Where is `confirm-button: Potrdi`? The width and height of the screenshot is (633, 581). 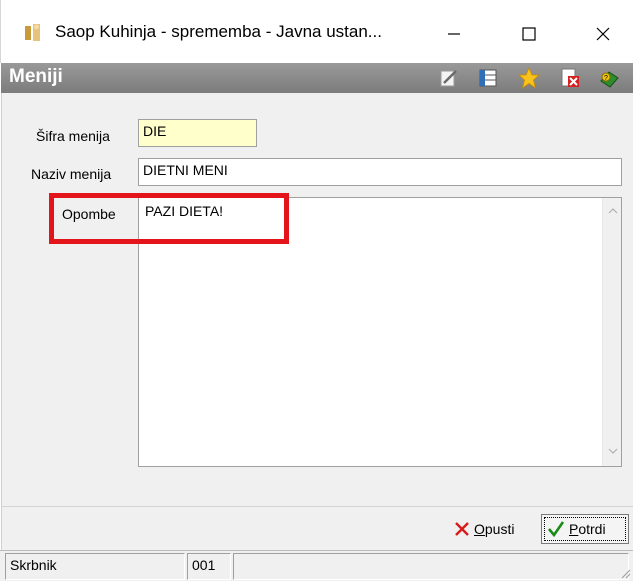 confirm-button: Potrdi is located at coordinates (585, 529).